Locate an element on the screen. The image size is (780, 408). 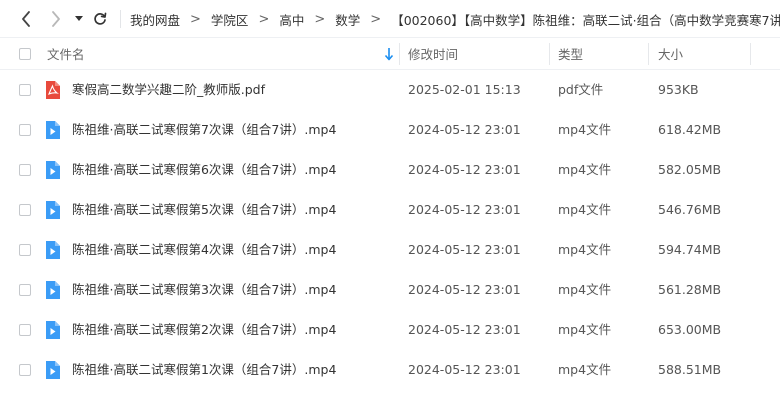
file-name: 陈祖维·高联二试寒假第2次课（组合7讲）.mp4 is located at coordinates (204, 330).